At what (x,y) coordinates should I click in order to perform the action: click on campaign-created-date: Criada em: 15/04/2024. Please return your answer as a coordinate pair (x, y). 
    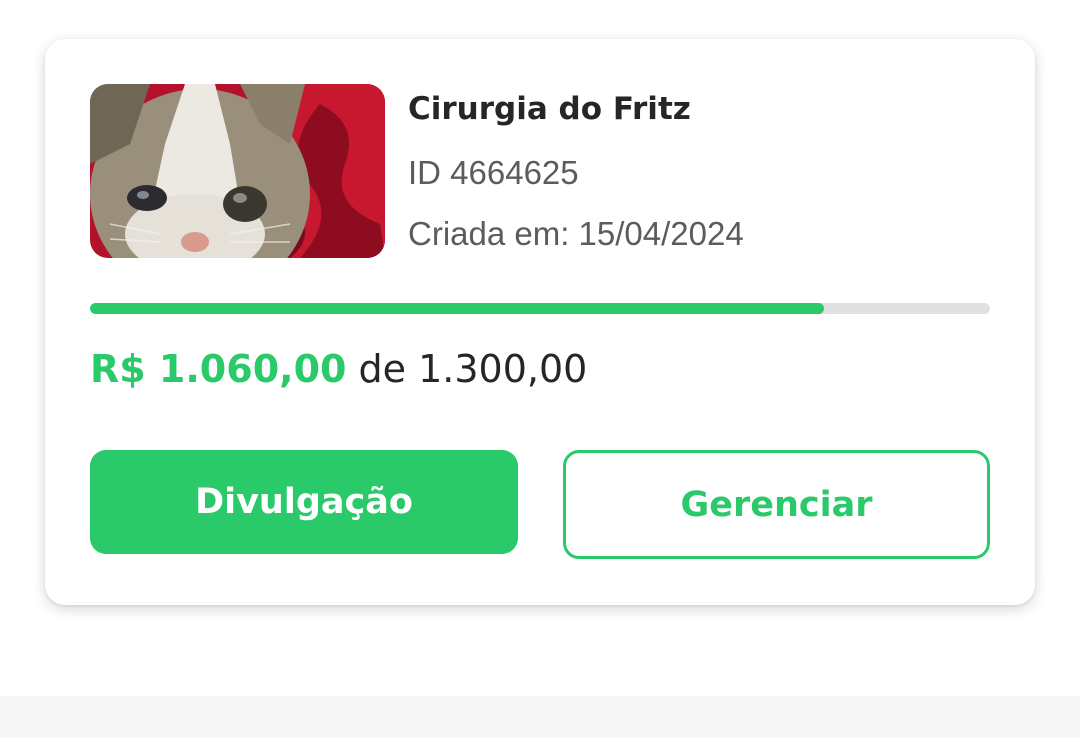
    Looking at the image, I should click on (576, 233).